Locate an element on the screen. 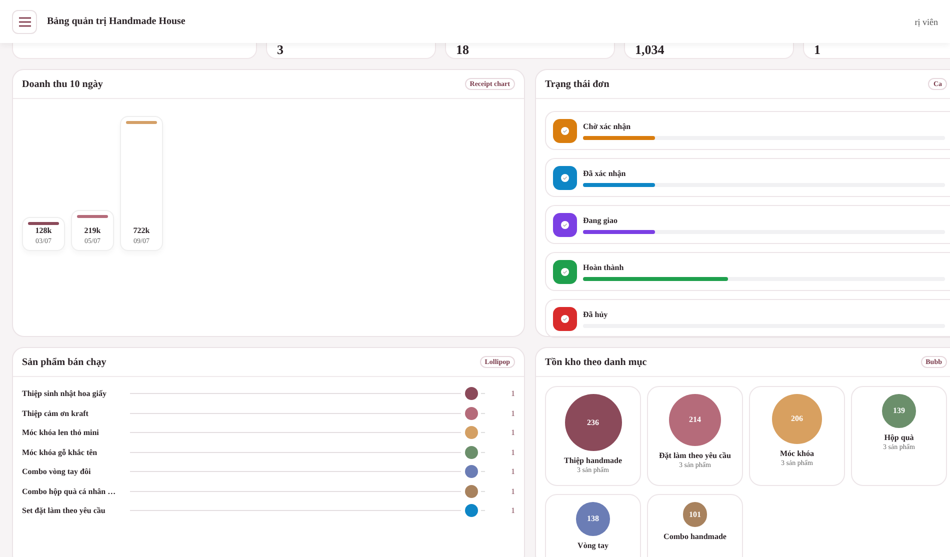  product-name: Set đặt làm theo yêu cầu is located at coordinates (64, 511).